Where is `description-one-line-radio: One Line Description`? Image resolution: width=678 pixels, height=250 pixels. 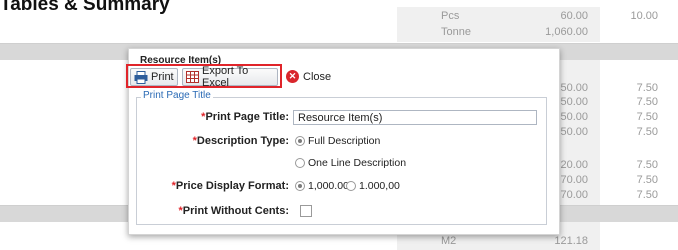
description-one-line-radio: One Line Description is located at coordinates (350, 163).